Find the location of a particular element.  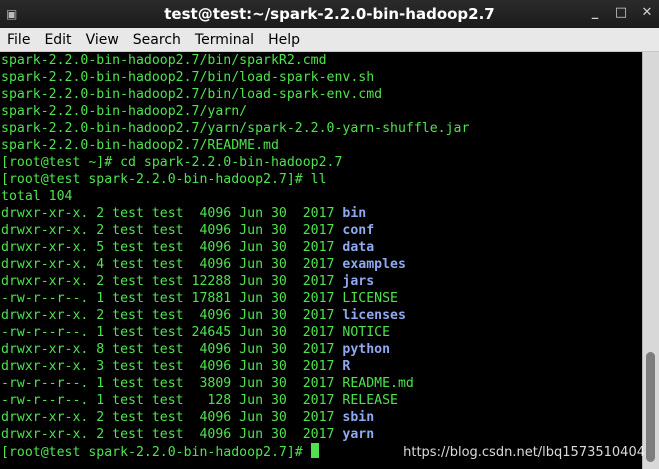

window-title: test@test:~/spark-2.2.0-bin-hadoop2.7 is located at coordinates (329, 14).